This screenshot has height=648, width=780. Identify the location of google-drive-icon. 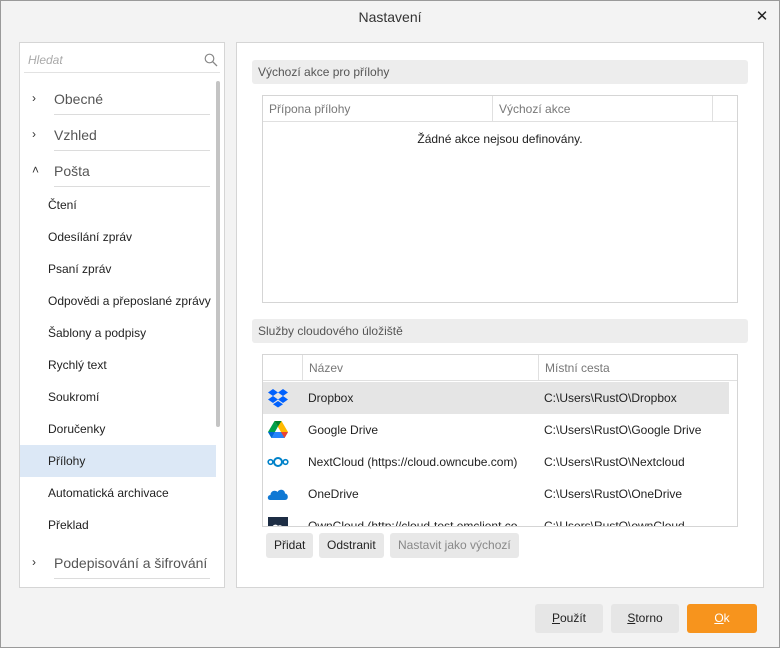
(278, 429).